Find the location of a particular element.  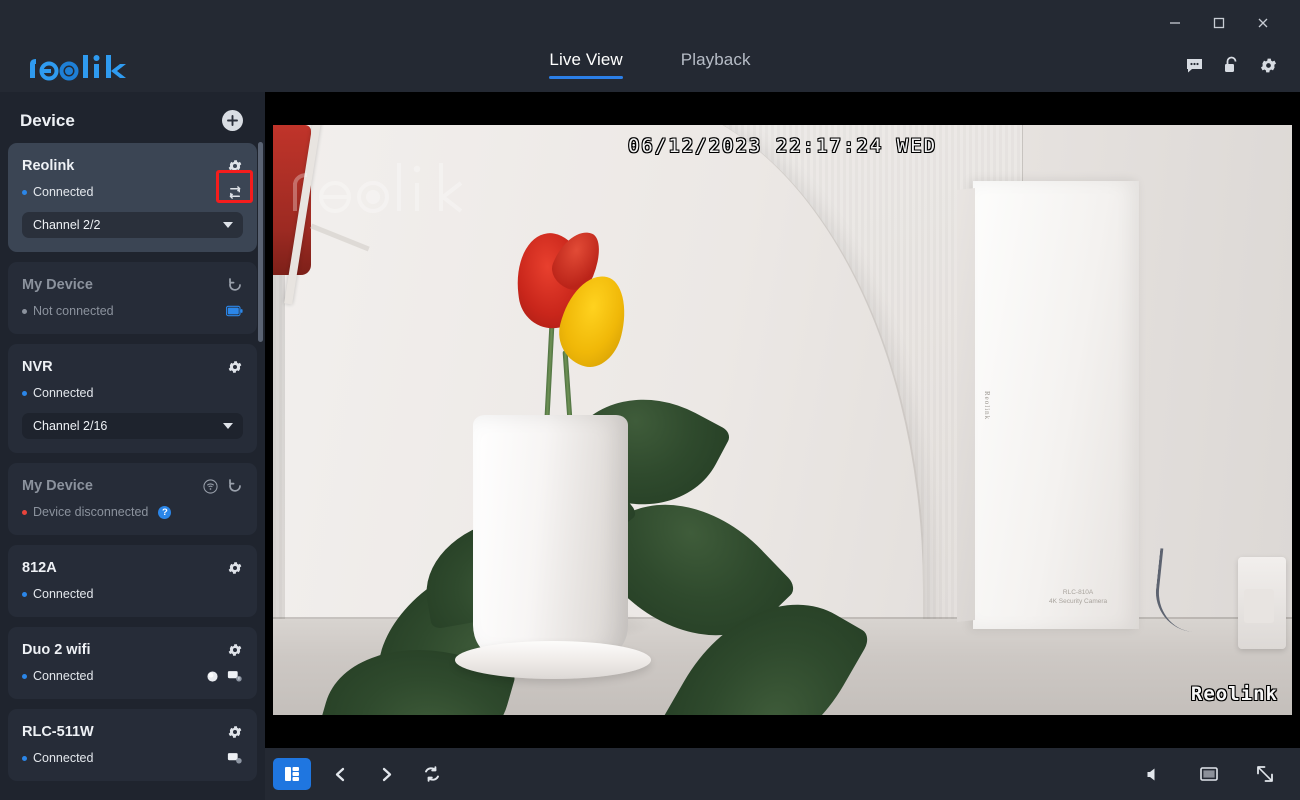

device-card-812a: 812A Connected is located at coordinates (132, 581).